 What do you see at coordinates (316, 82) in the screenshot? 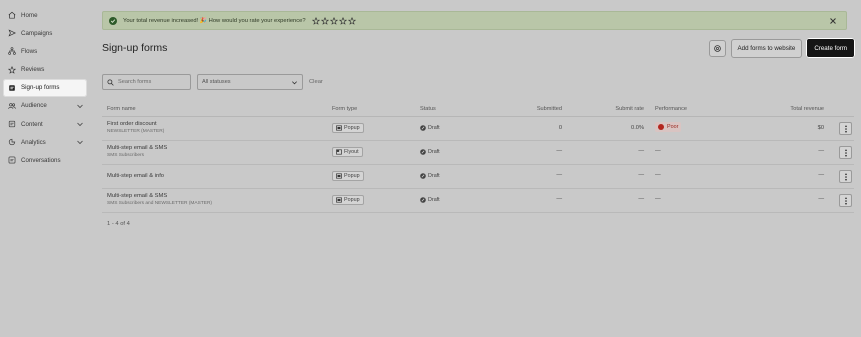
I see `clear-filters-link: Clear` at bounding box center [316, 82].